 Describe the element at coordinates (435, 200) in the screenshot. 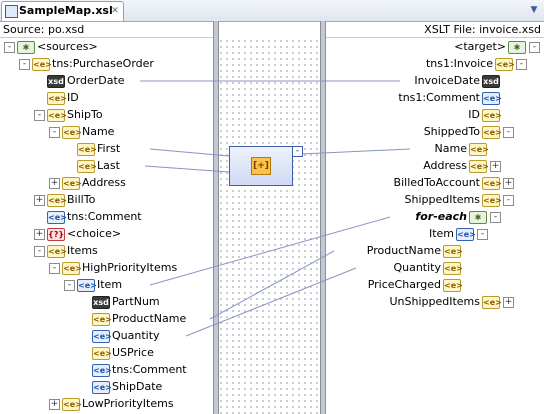

I see `target-tree-row: - <e> ShippedItems` at that location.